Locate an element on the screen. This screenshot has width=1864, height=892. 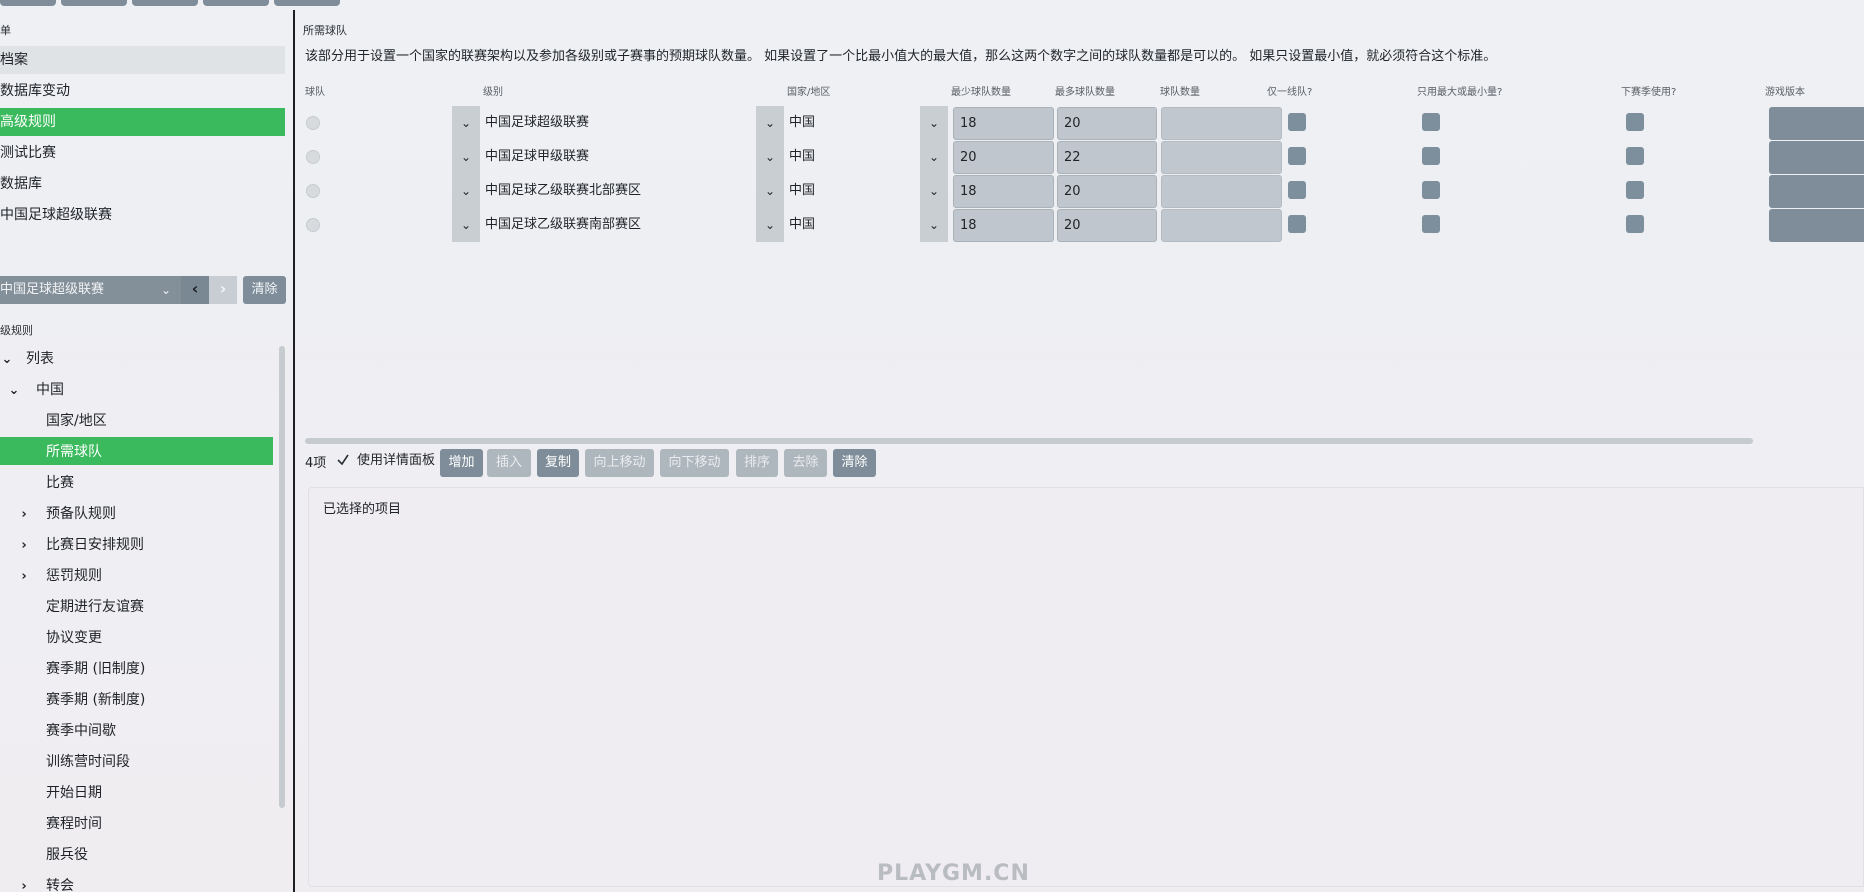
insert-button: 插入 is located at coordinates (509, 463).